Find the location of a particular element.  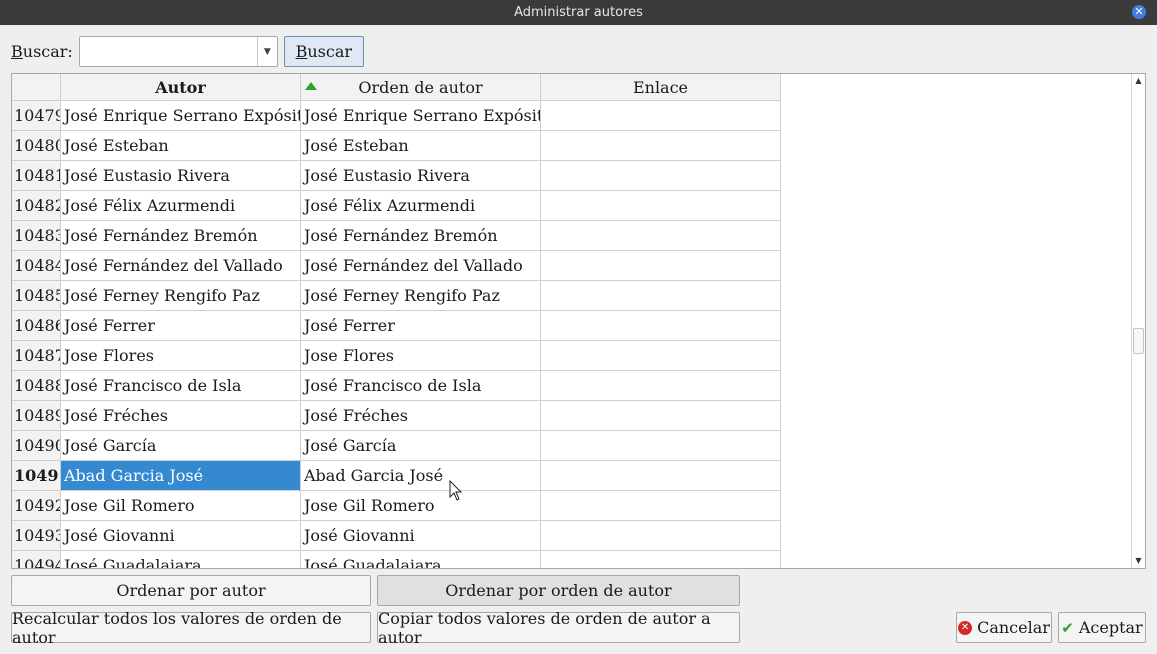

table-row: 10492 Jose Gil Romero Jose Gil Romero is located at coordinates (572, 506).